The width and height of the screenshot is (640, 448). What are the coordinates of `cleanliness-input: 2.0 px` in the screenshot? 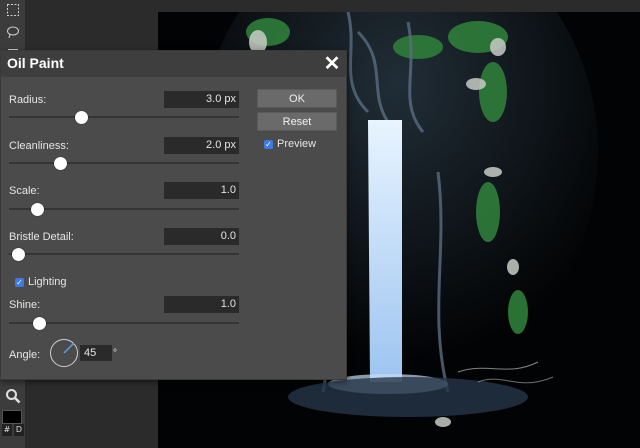 It's located at (201, 145).